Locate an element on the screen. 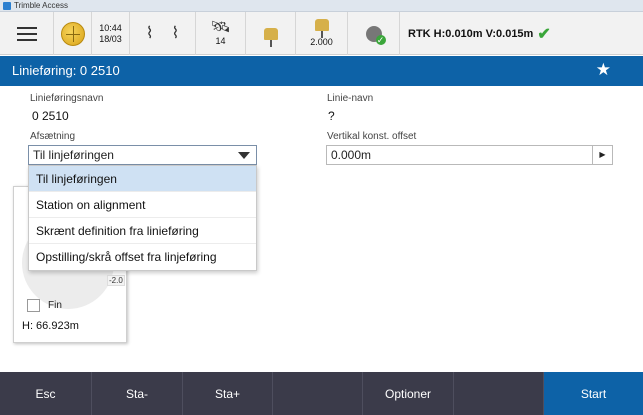 This screenshot has width=643, height=415. vertical-offset-label: Vertikal konst. offset is located at coordinates (372, 136).